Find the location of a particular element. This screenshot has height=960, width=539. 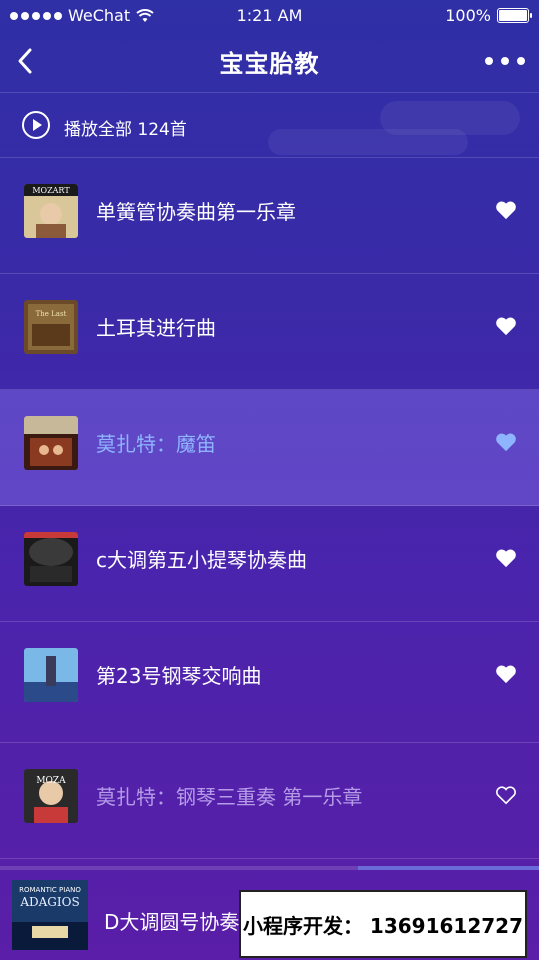

song-title: 莫扎特：钢琴三重奏 第一乐章 is located at coordinates (229, 797).